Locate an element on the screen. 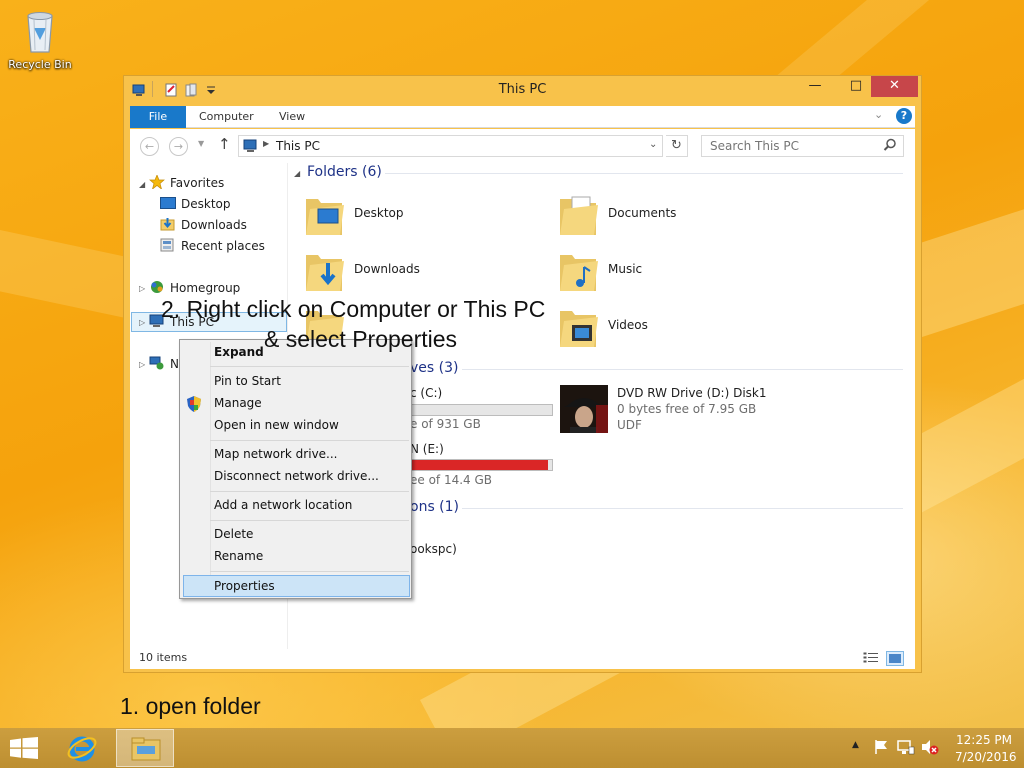  menu-item-properties: Properties is located at coordinates (244, 586).